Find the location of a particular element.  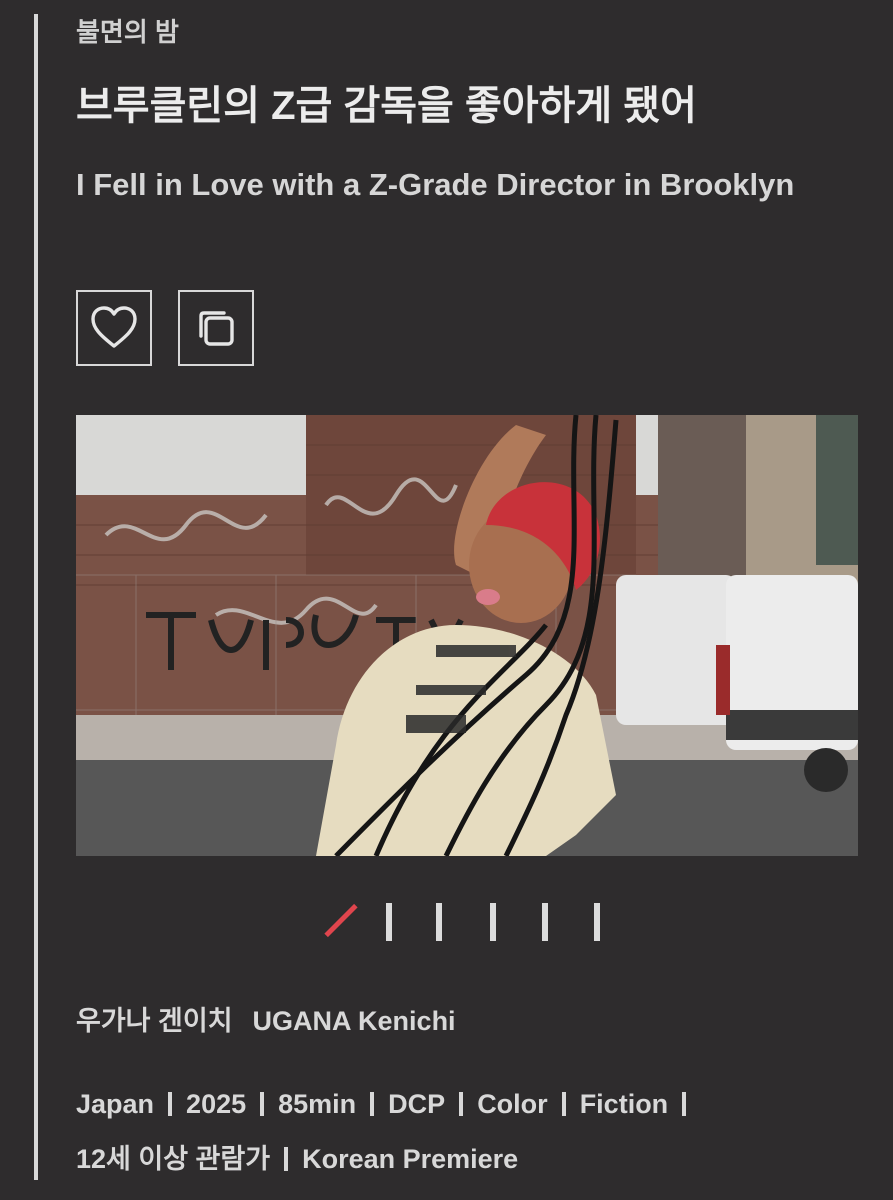

meta-color: Color is located at coordinates (512, 1104).